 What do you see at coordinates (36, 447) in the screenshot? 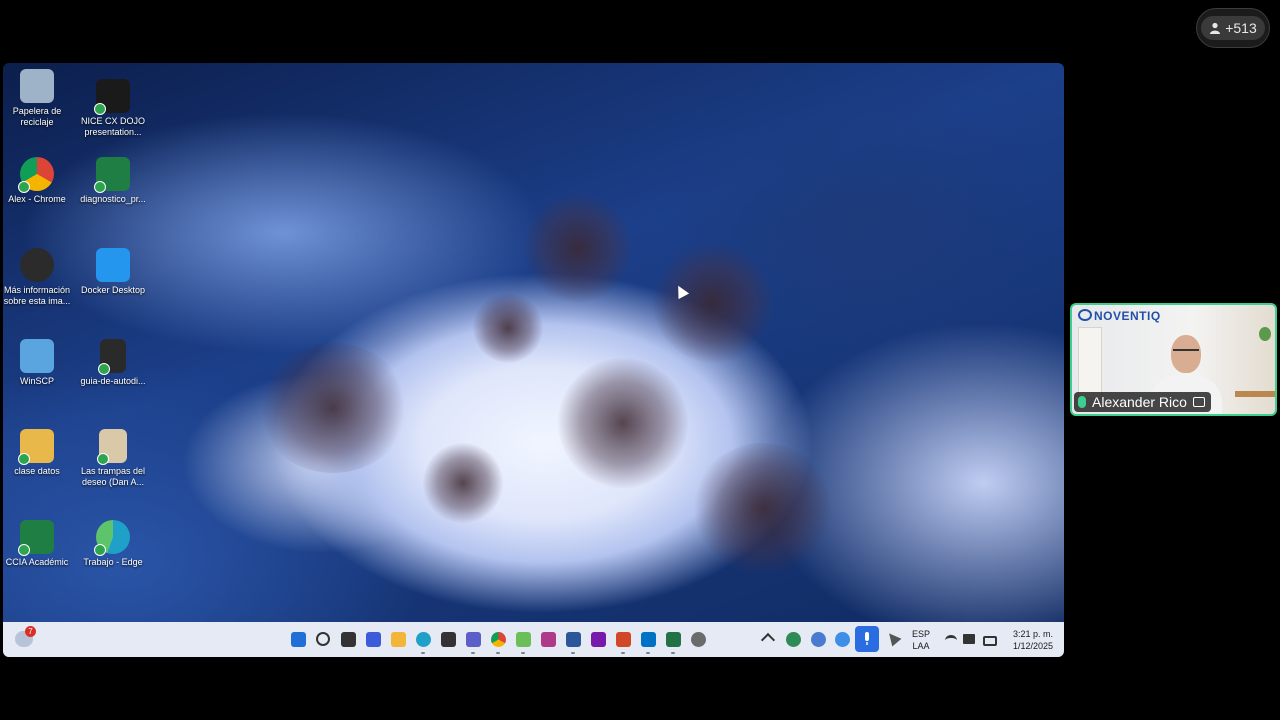
I see `folder-icon` at bounding box center [36, 447].